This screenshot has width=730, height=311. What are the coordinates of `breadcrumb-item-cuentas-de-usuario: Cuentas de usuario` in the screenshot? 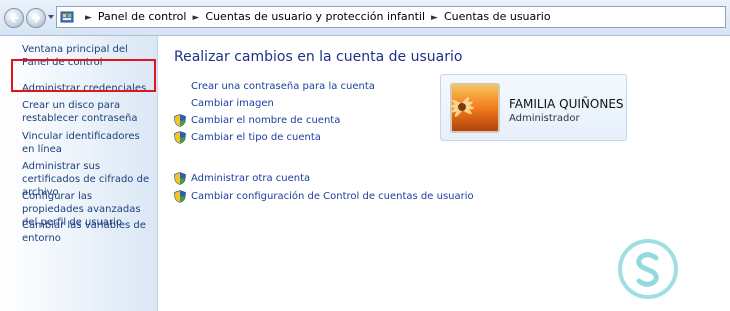 It's located at (497, 16).